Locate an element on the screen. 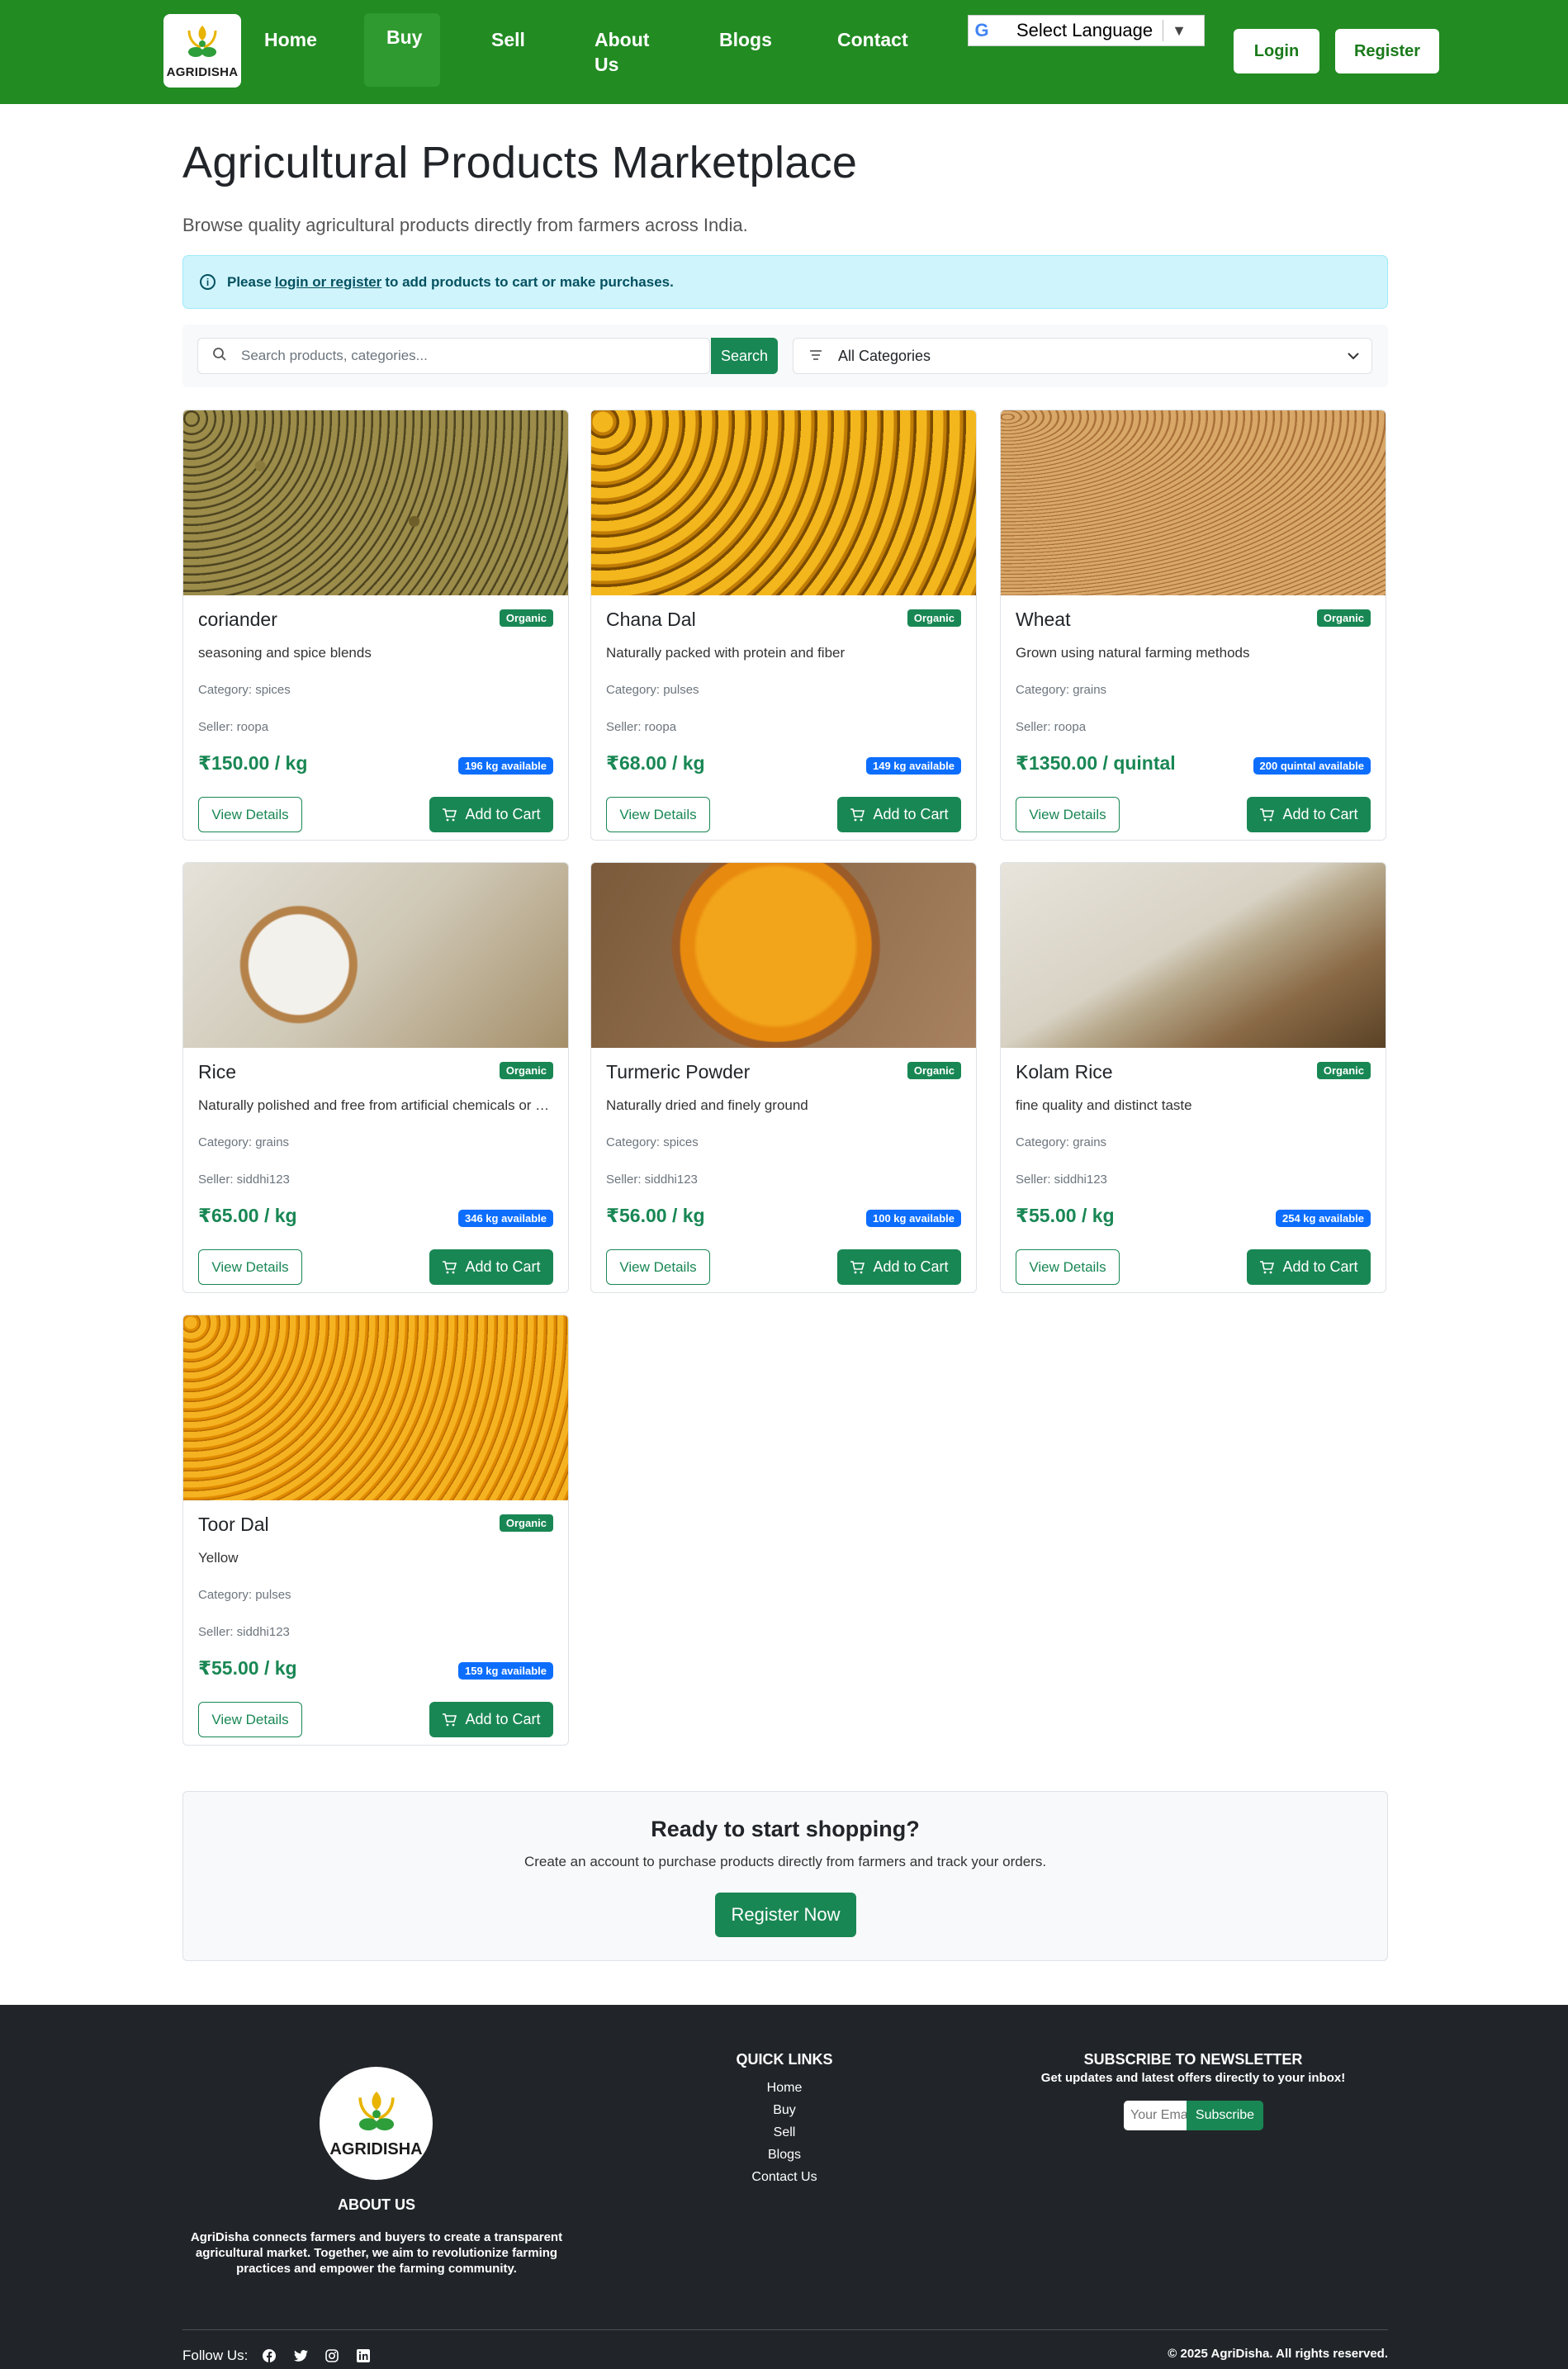  instagram-icon is located at coordinates (332, 2356).